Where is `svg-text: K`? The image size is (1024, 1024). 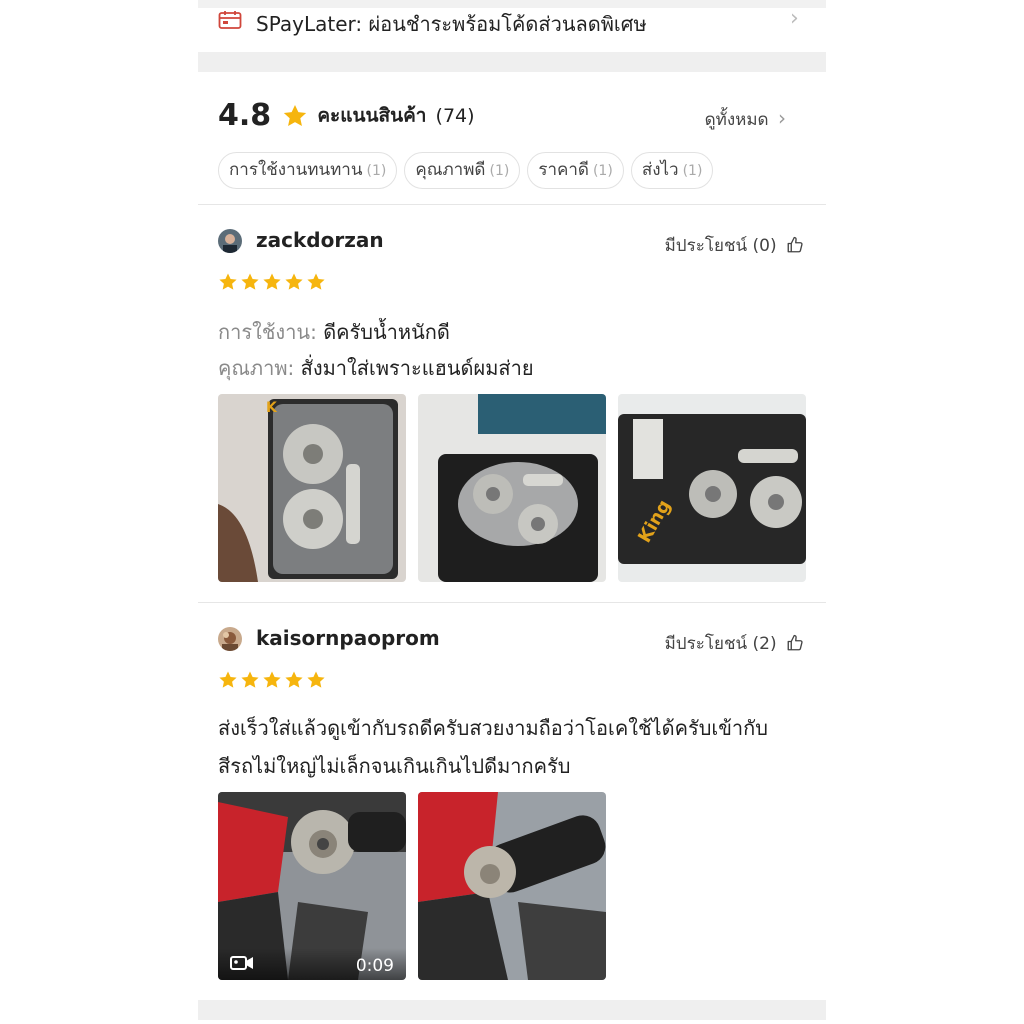 svg-text: K is located at coordinates (272, 408).